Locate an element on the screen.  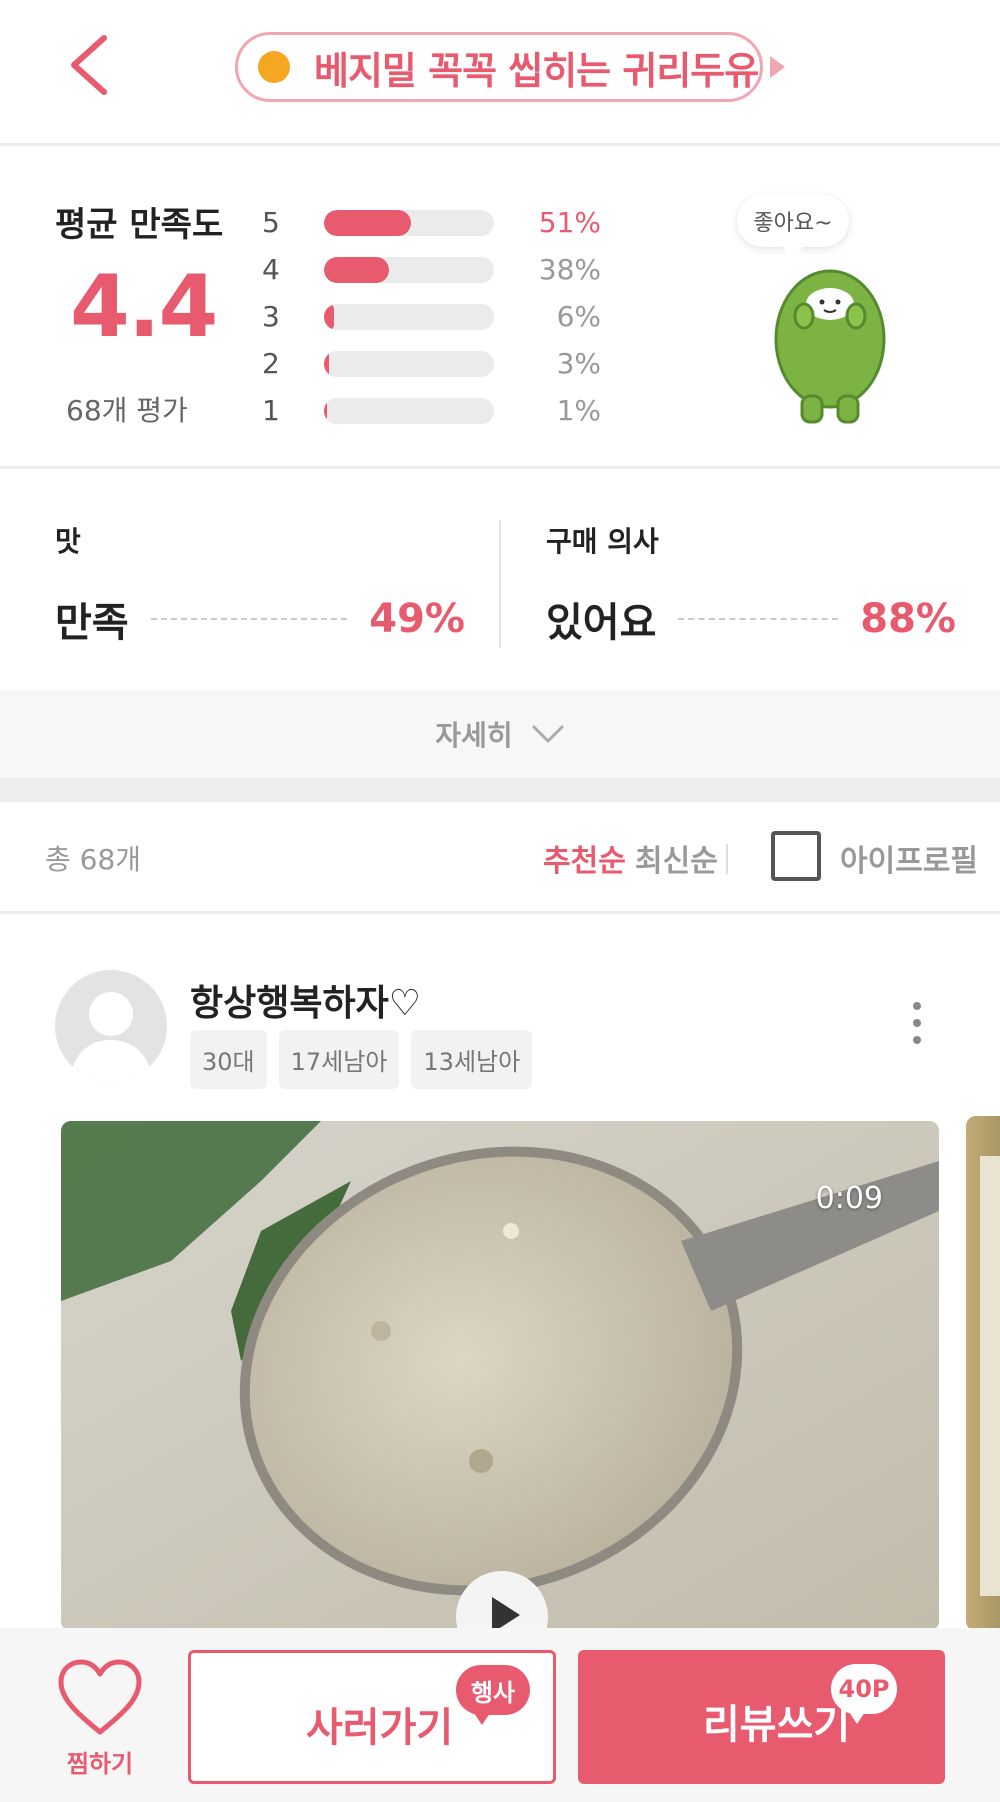
chevron-down-icon is located at coordinates (548, 734).